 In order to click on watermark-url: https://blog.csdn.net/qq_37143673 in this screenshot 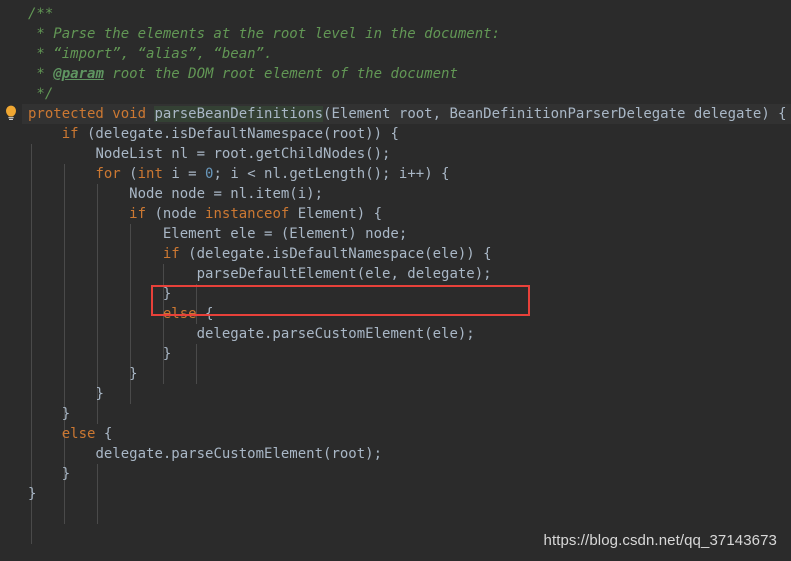, I will do `click(660, 540)`.